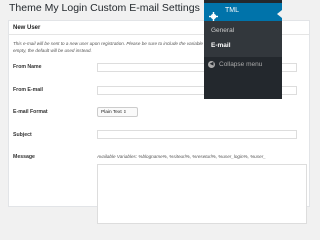 Image resolution: width=320 pixels, height=240 pixels. What do you see at coordinates (111, 112) in the screenshot?
I see `email-format-value: Plain Text` at bounding box center [111, 112].